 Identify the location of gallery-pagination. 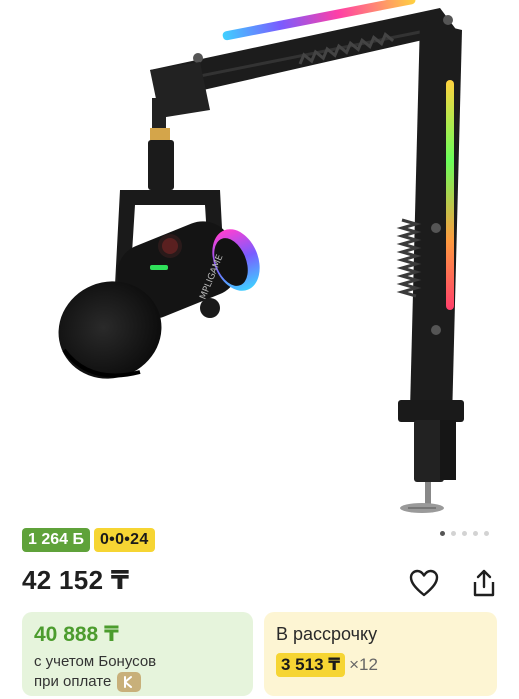
(464, 533).